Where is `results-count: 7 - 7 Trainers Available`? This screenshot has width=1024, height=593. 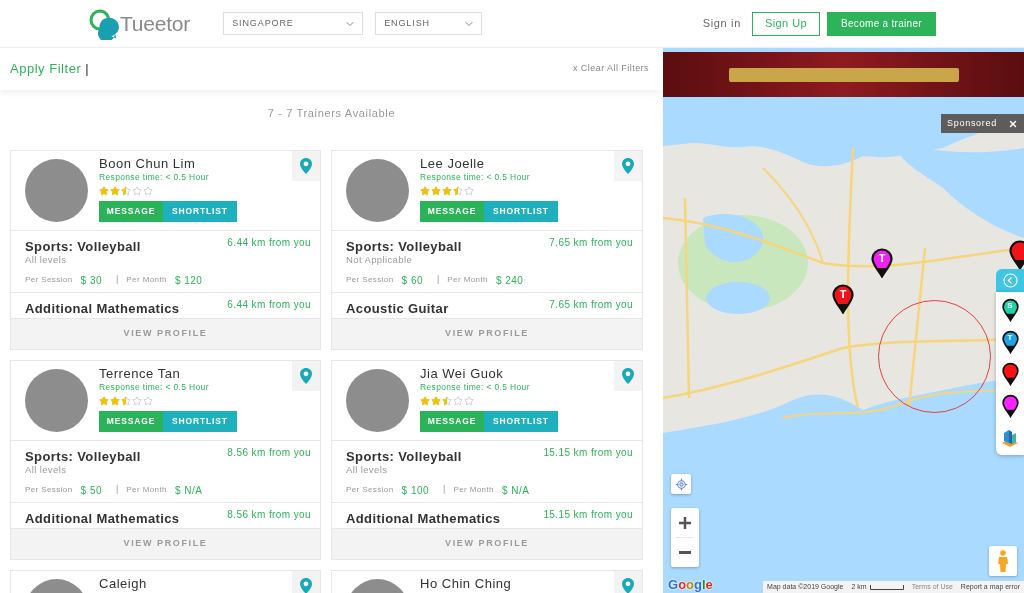
results-count: 7 - 7 Trainers Available is located at coordinates (331, 113).